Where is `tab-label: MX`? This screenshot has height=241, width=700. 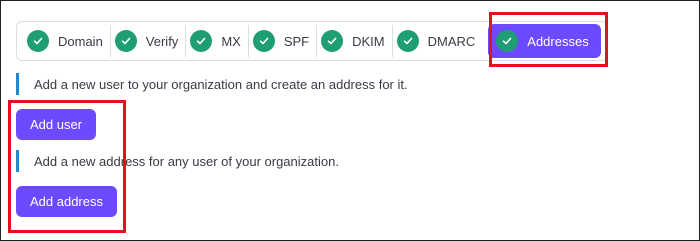
tab-label: MX is located at coordinates (231, 41).